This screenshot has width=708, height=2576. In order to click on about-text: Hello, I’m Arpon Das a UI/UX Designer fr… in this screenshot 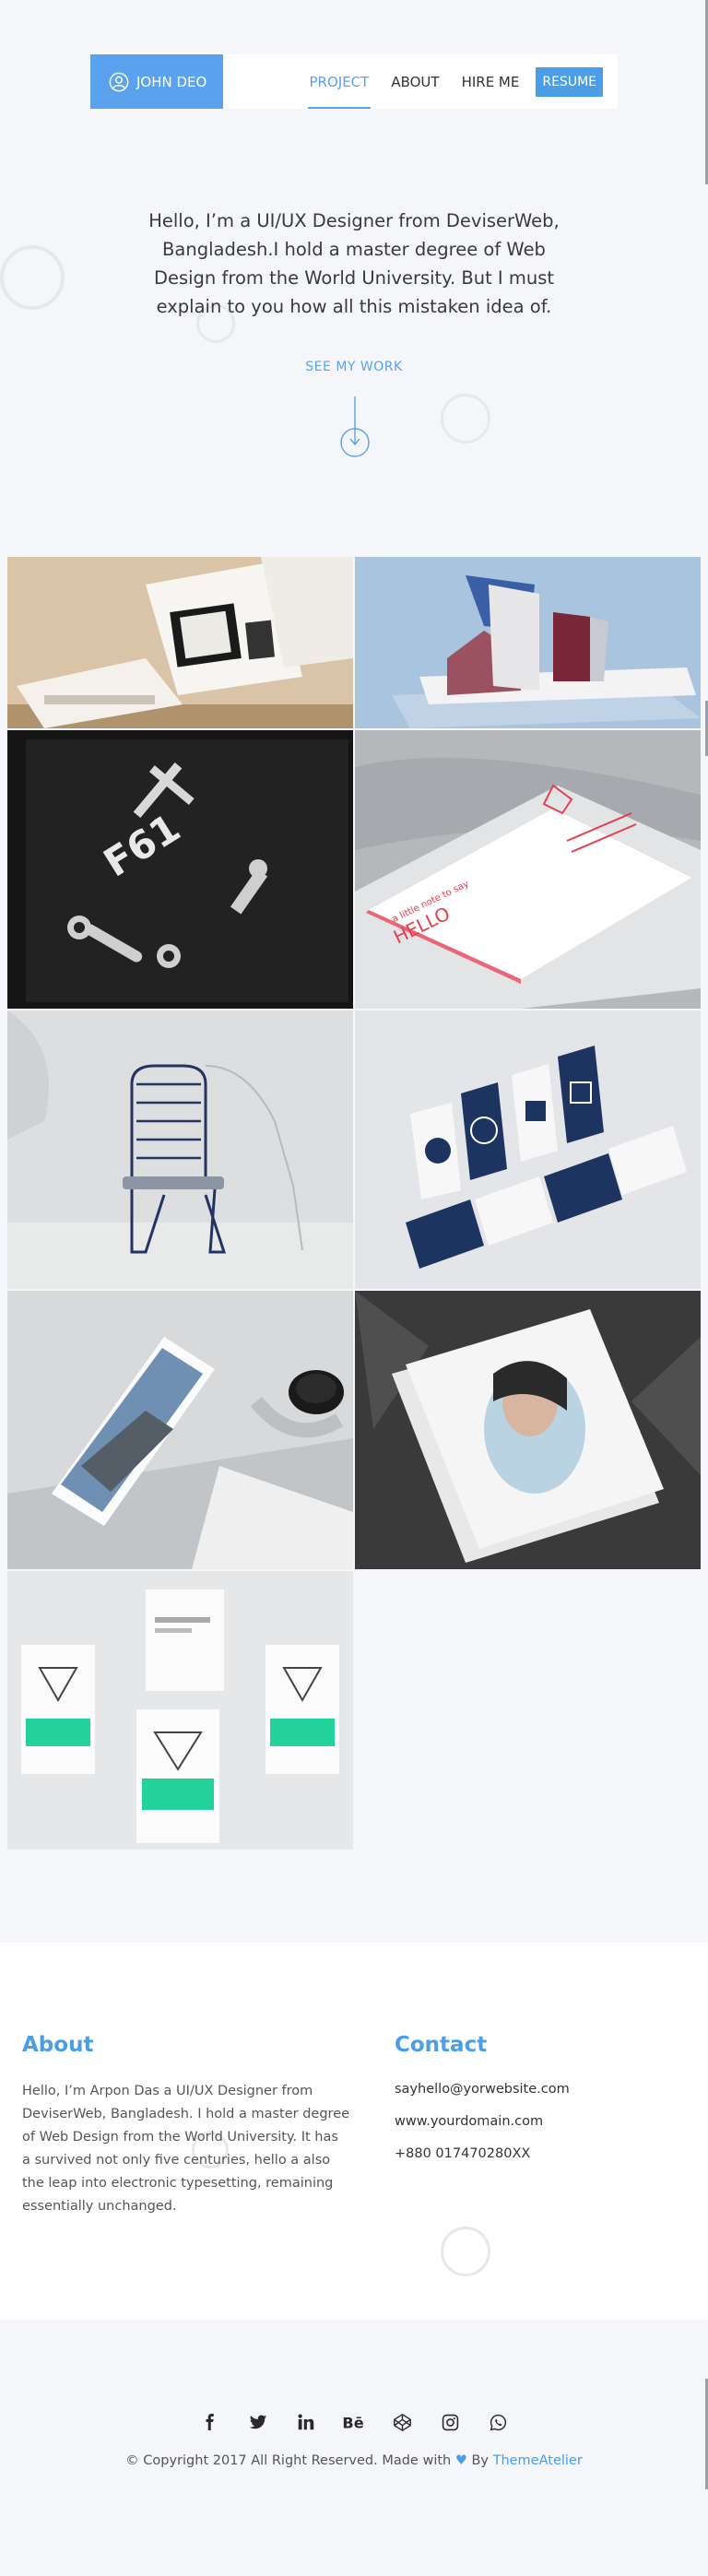, I will do `click(186, 2149)`.